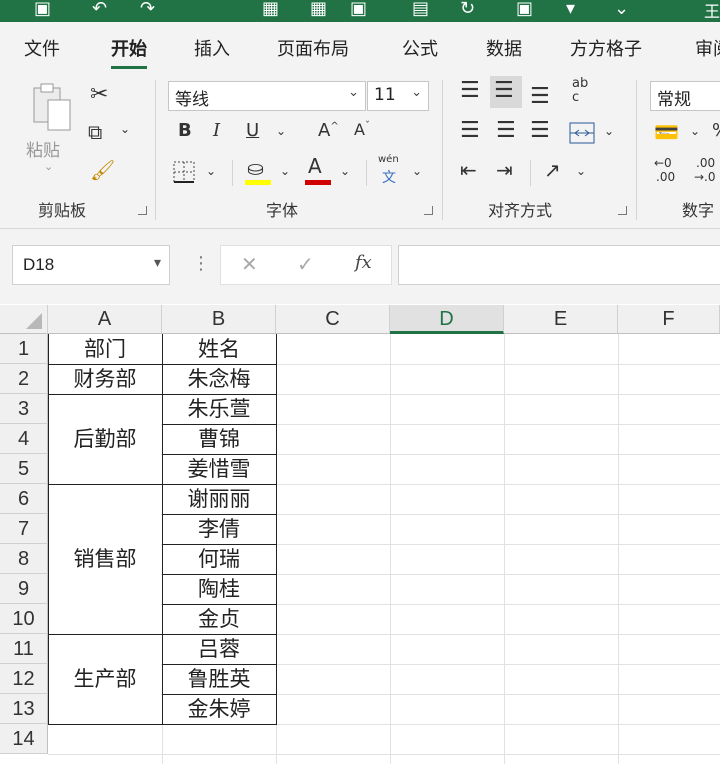 The image size is (720, 764). Describe the element at coordinates (363, 262) in the screenshot. I see `insert-function-icon: fx` at that location.